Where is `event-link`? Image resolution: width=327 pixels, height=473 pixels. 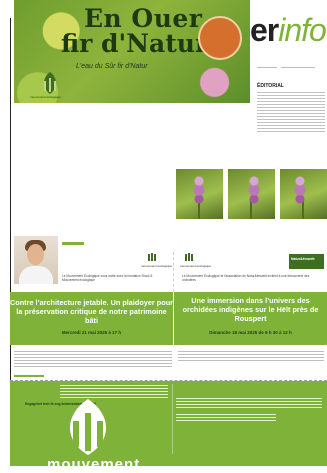 event-link is located at coordinates (29, 376).